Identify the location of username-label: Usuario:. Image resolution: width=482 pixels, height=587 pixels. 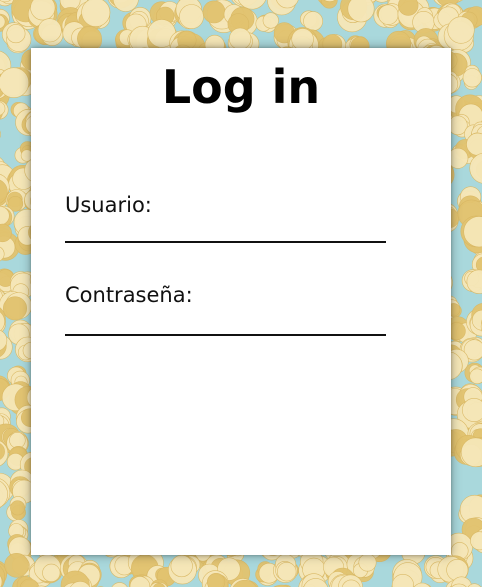
(108, 205).